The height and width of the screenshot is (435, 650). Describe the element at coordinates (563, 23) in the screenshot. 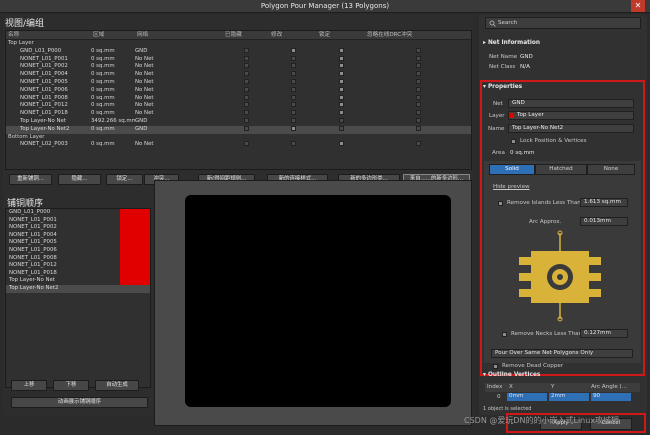

I see `search-input: Search` at that location.